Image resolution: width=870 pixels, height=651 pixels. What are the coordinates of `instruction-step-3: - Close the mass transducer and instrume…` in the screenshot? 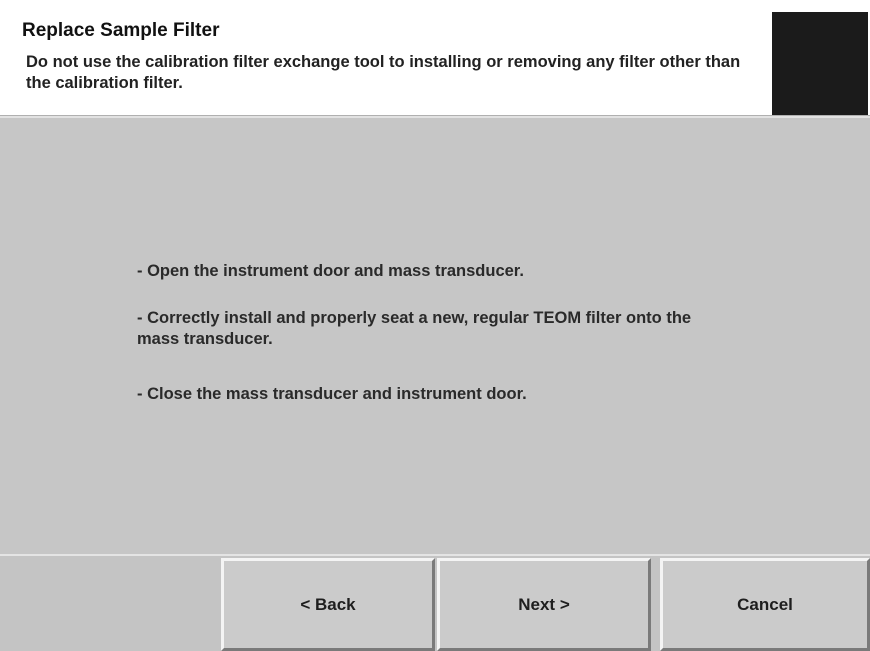 It's located at (332, 394).